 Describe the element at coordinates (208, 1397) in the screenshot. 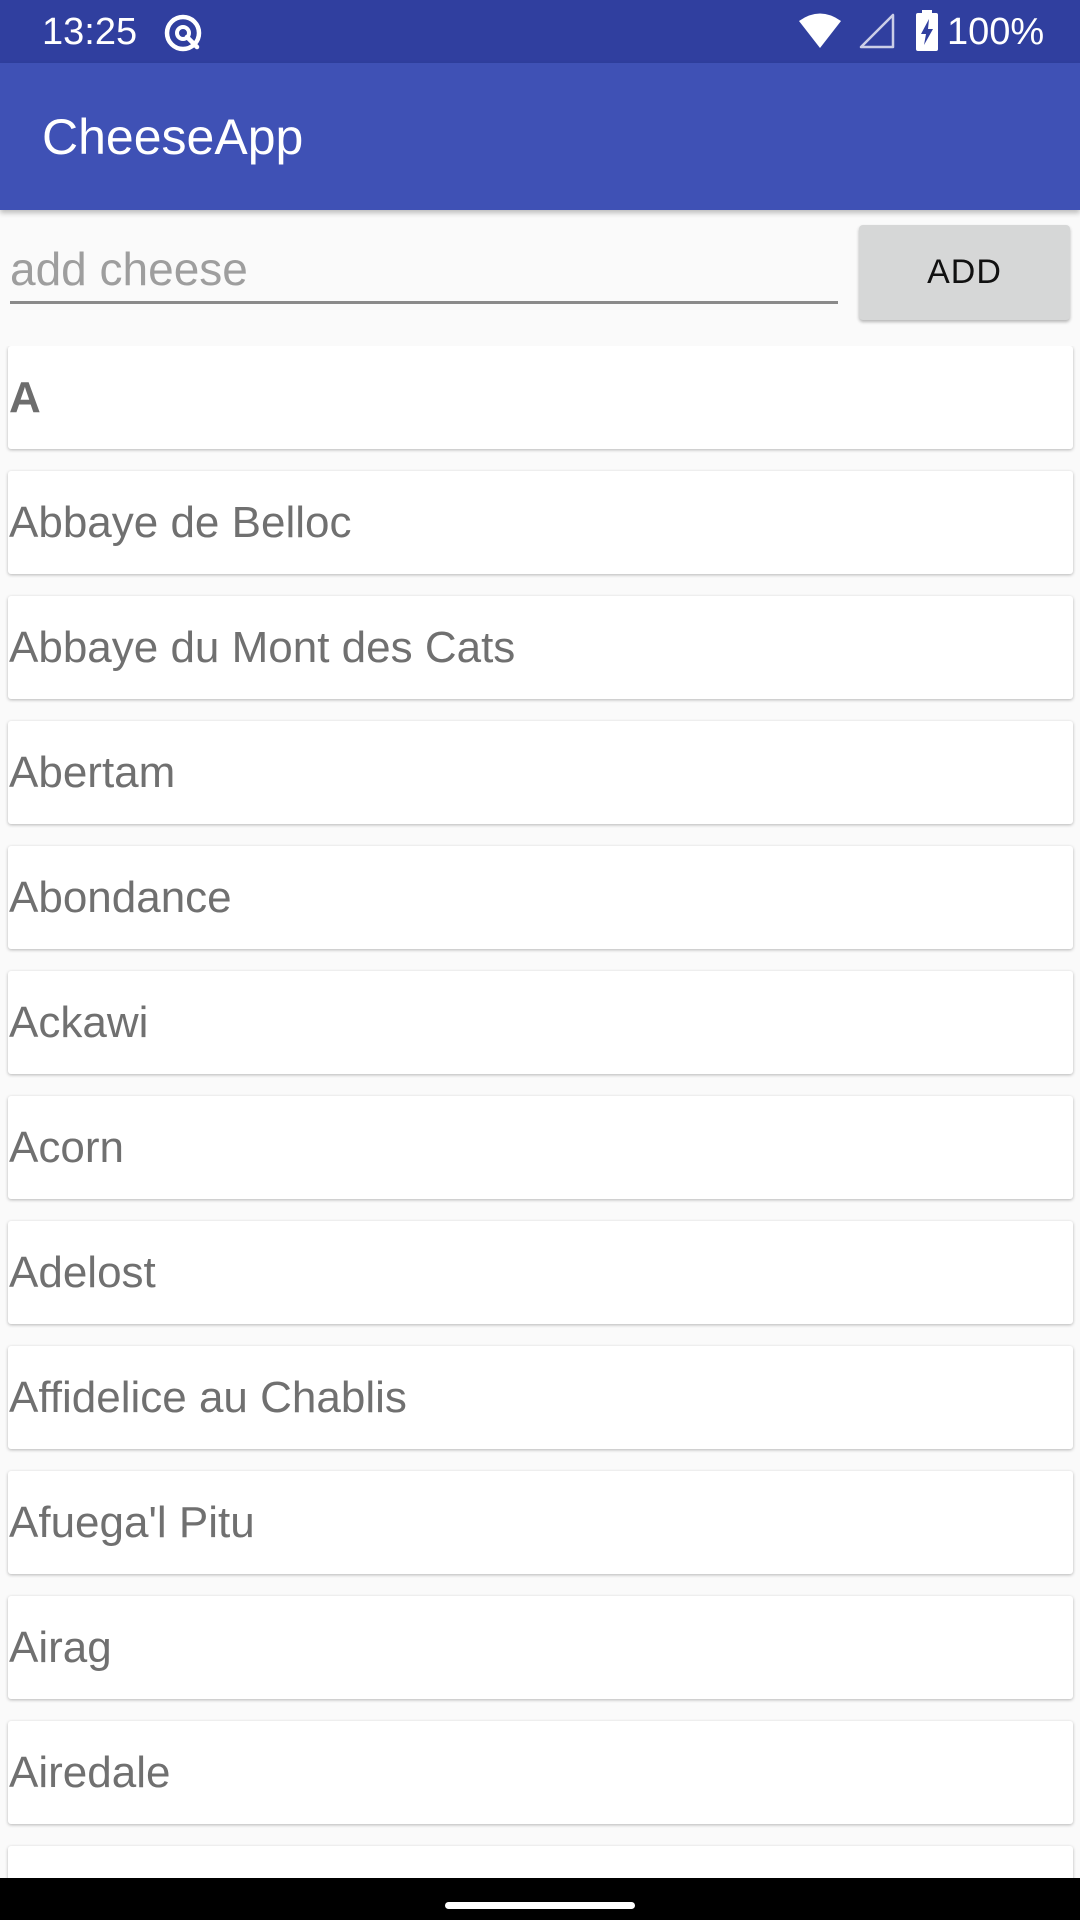

I see `list-item-label: Affidelice au Chablis` at that location.